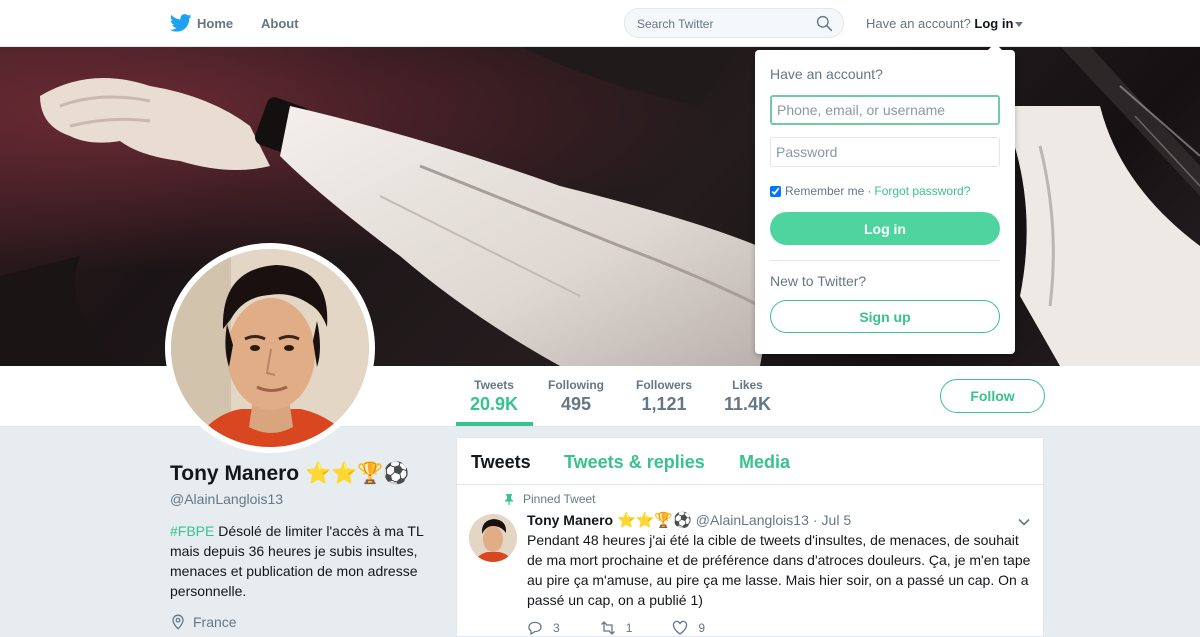 Image resolution: width=1200 pixels, height=637 pixels. I want to click on search-icon, so click(824, 23).